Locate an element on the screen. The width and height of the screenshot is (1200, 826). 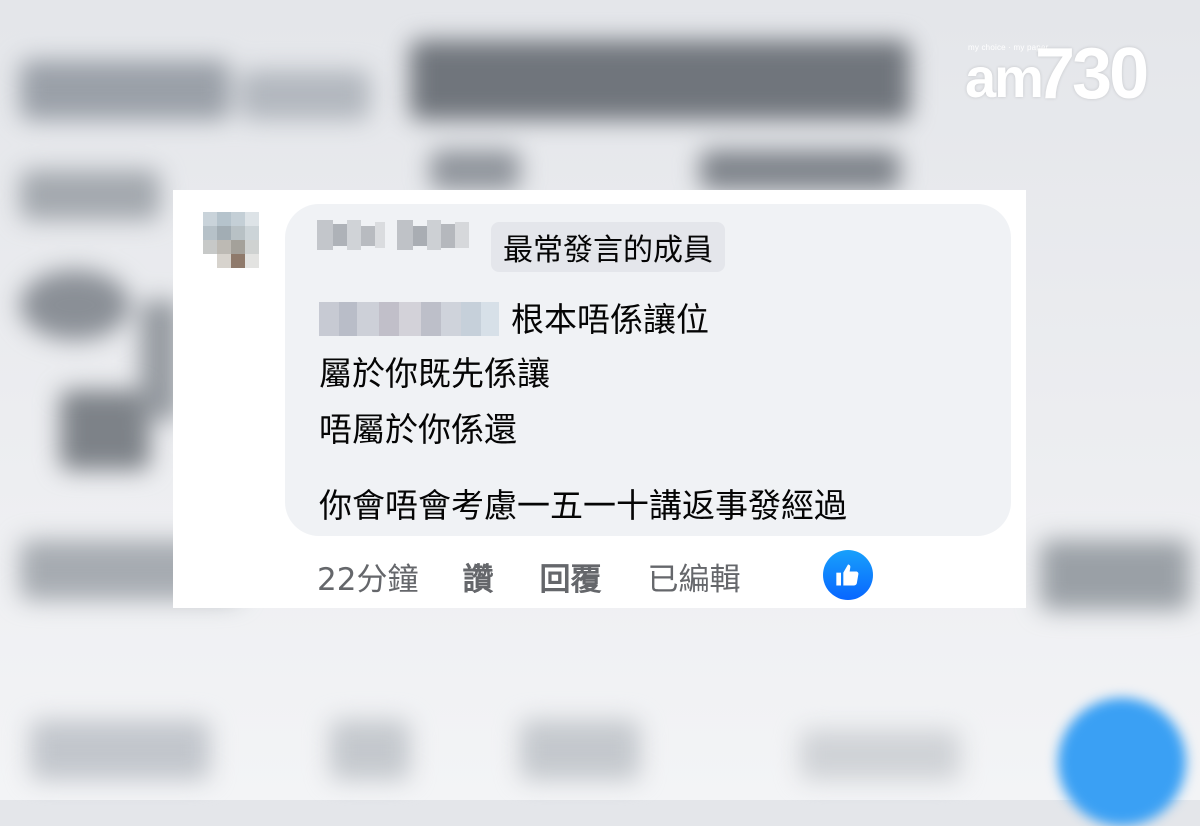
avatar is located at coordinates (232, 239).